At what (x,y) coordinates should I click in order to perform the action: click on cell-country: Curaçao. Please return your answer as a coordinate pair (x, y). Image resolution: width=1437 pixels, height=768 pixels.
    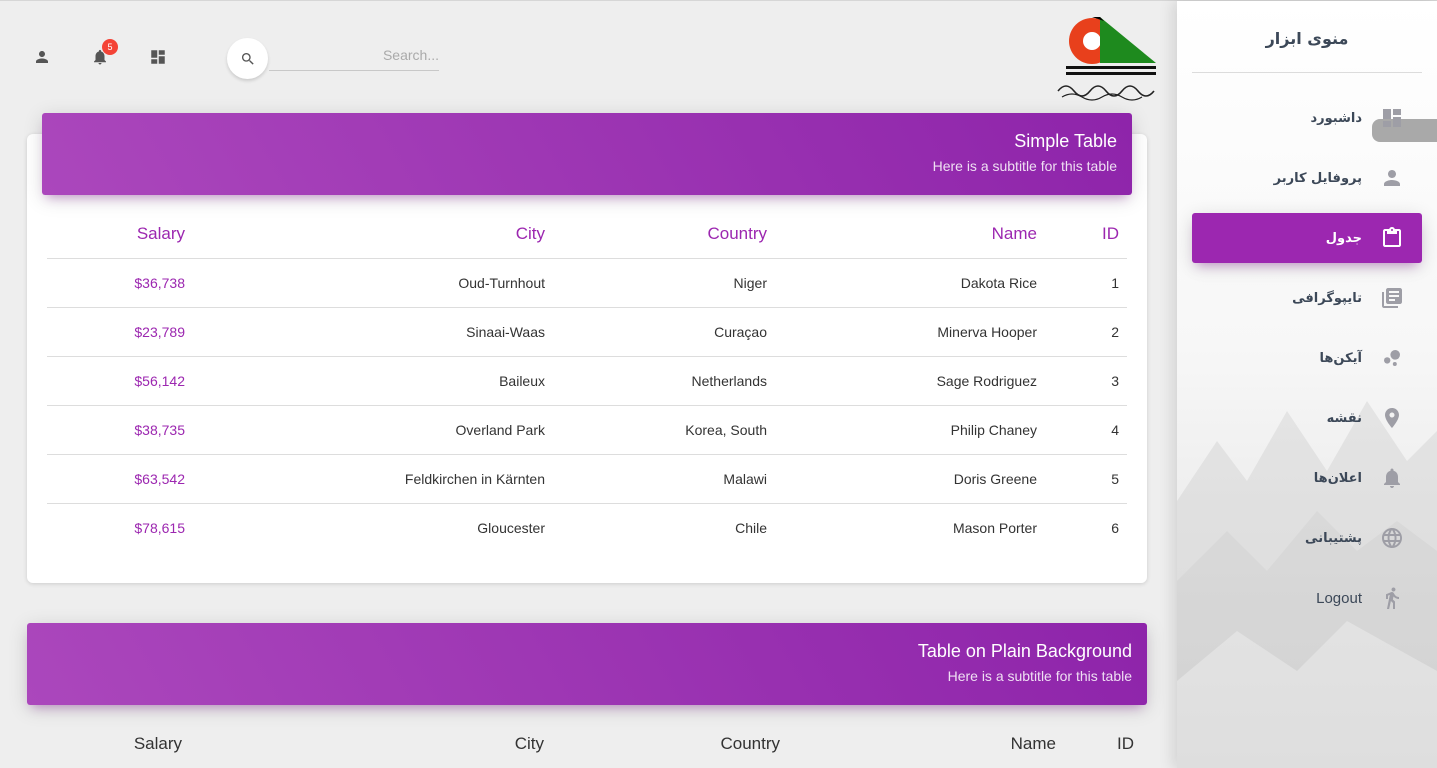
    Looking at the image, I should click on (664, 332).